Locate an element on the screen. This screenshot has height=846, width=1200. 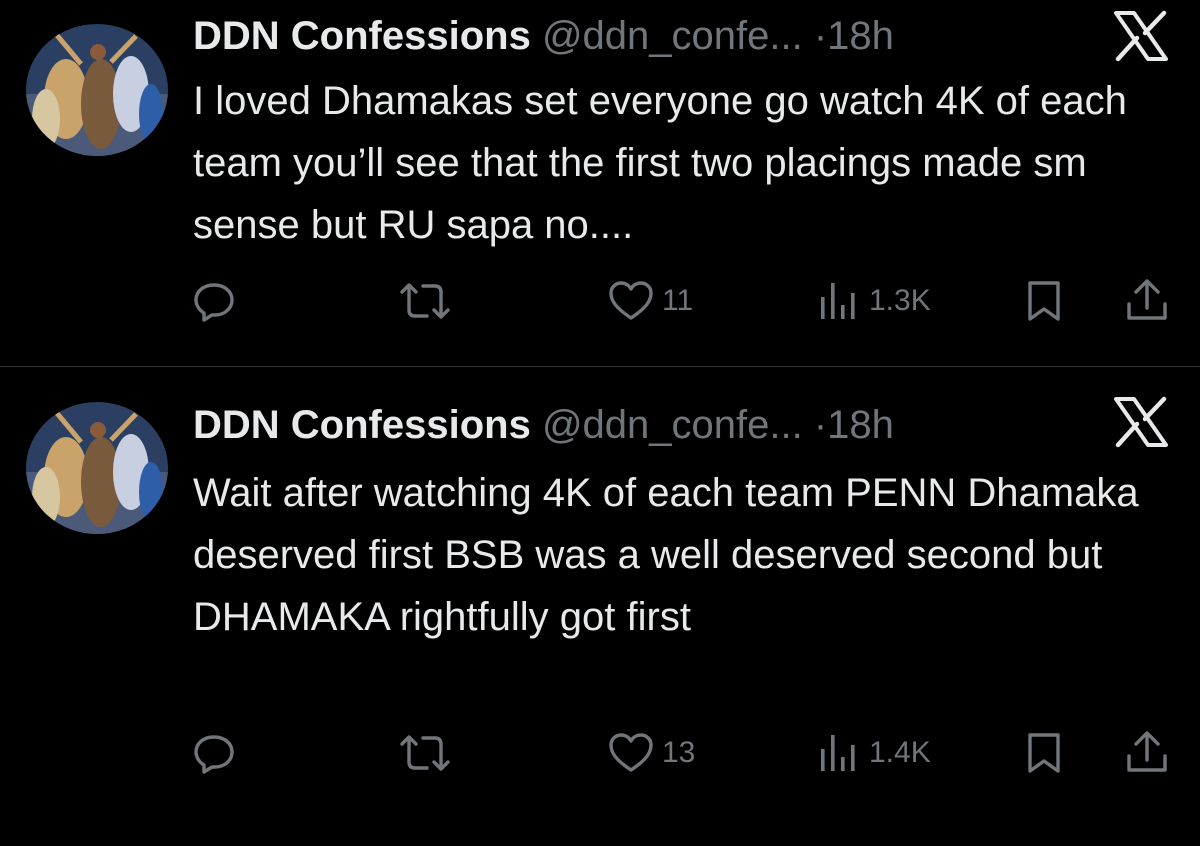
views-button: 1.4K is located at coordinates (874, 753).